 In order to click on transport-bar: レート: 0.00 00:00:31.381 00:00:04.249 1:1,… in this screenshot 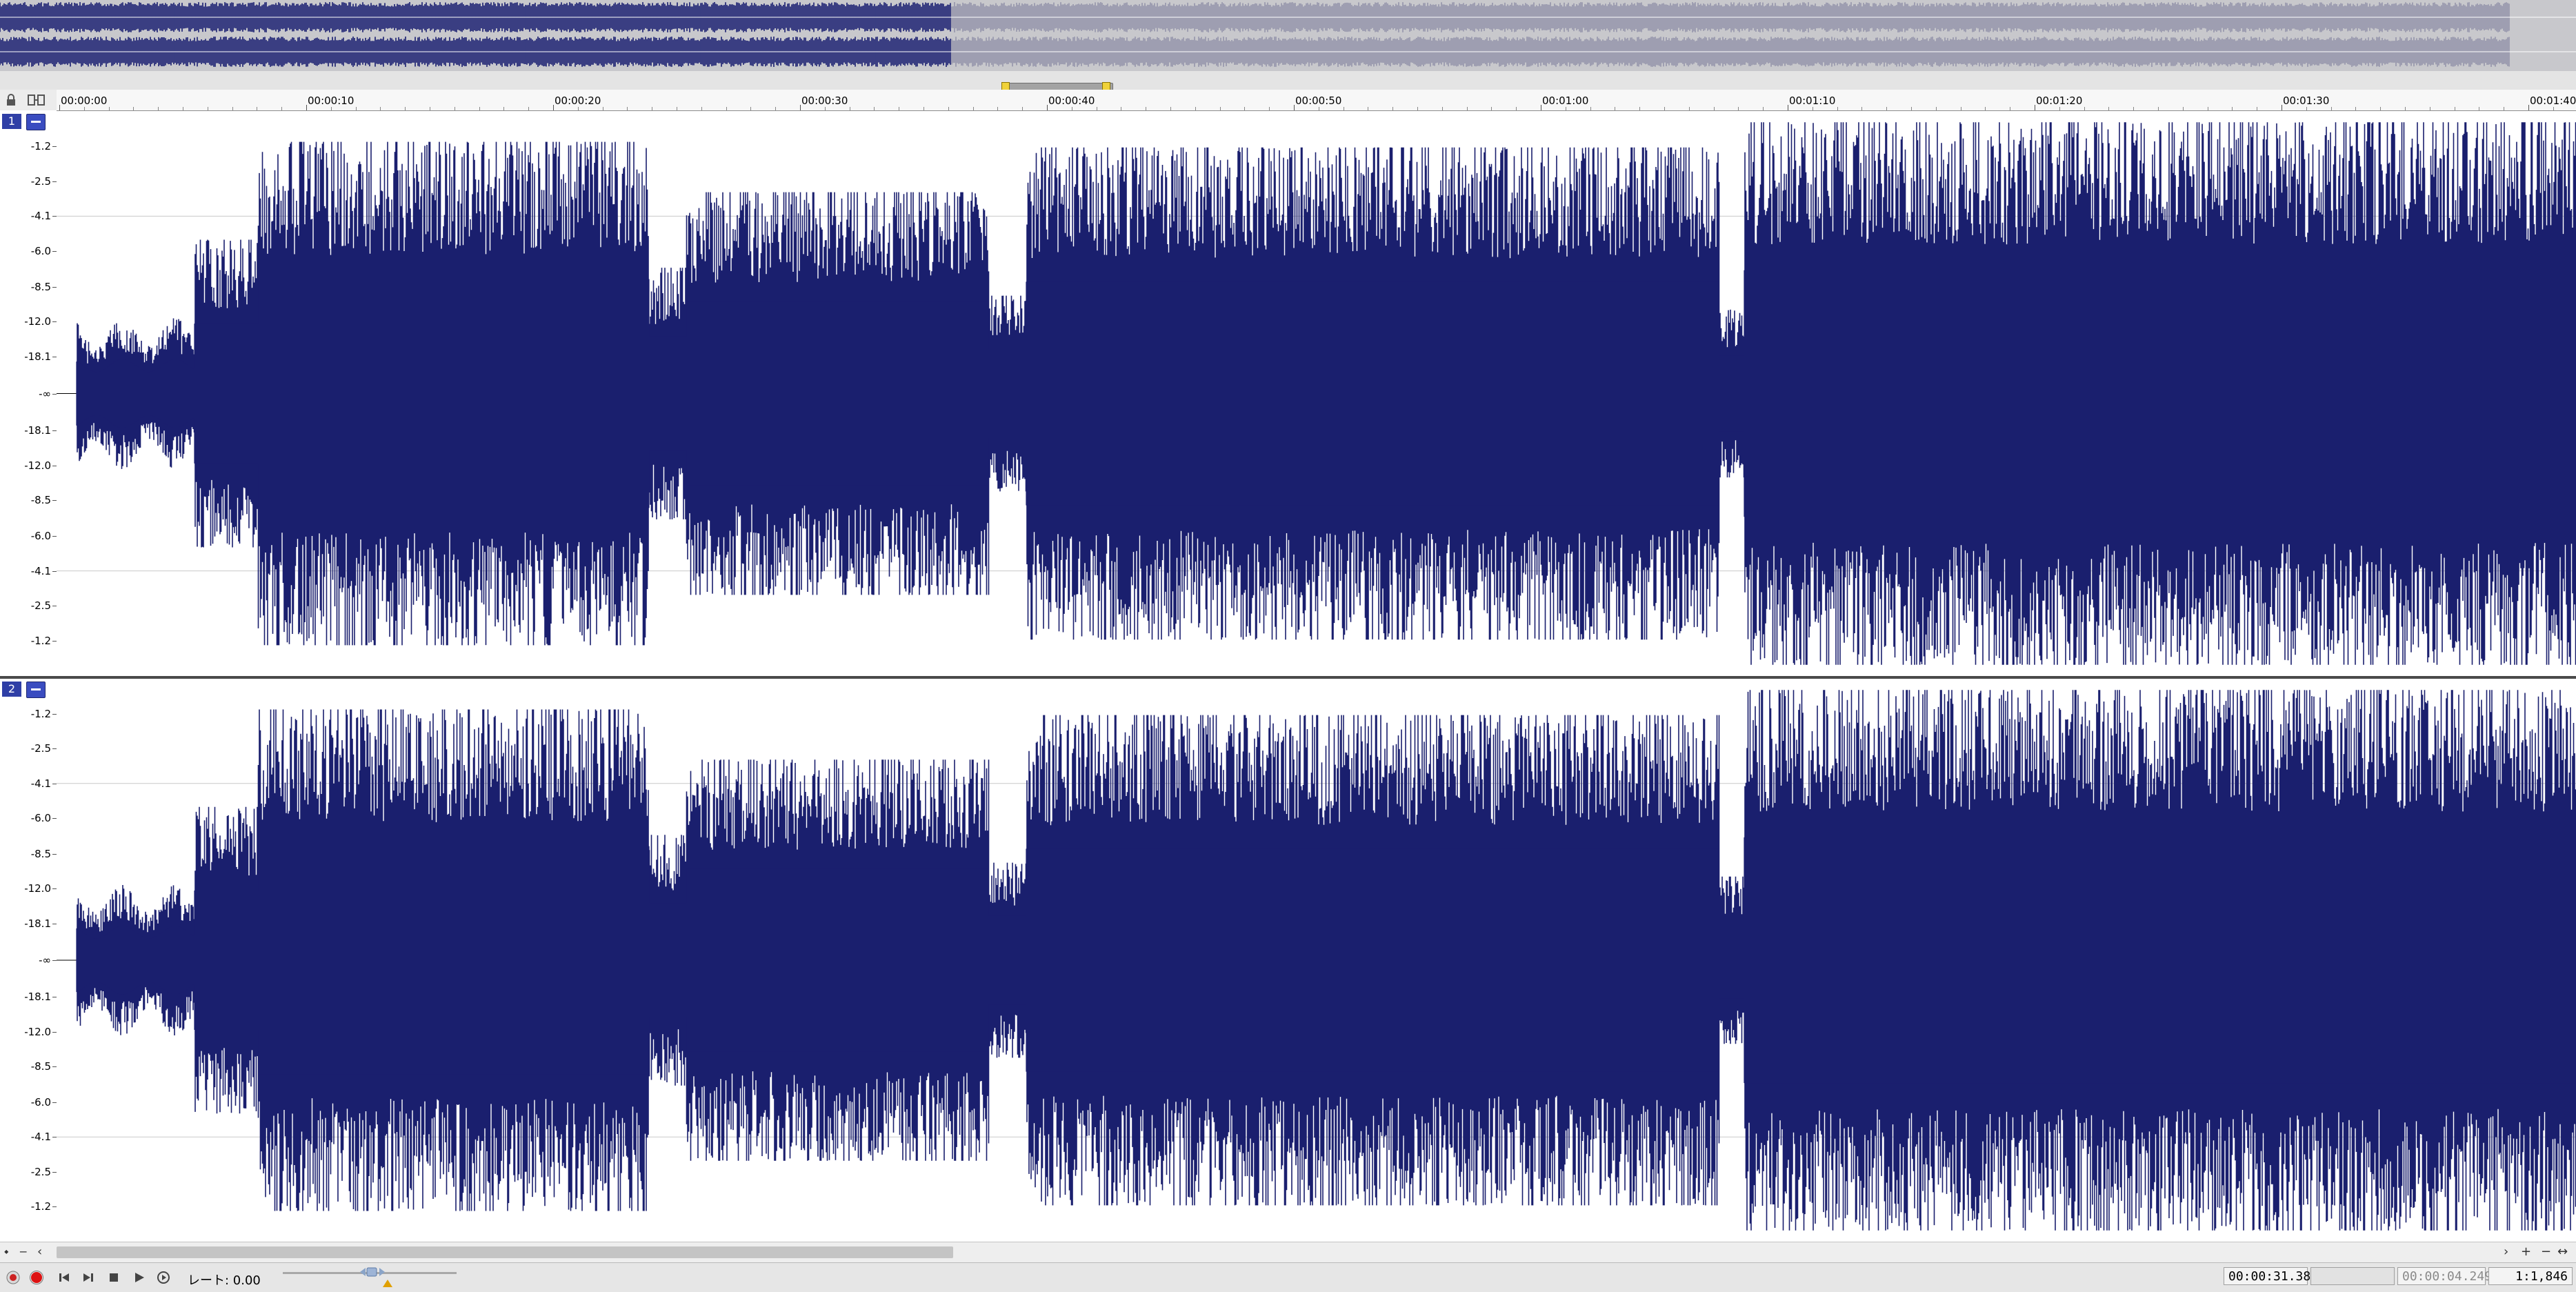, I will do `click(1288, 1277)`.